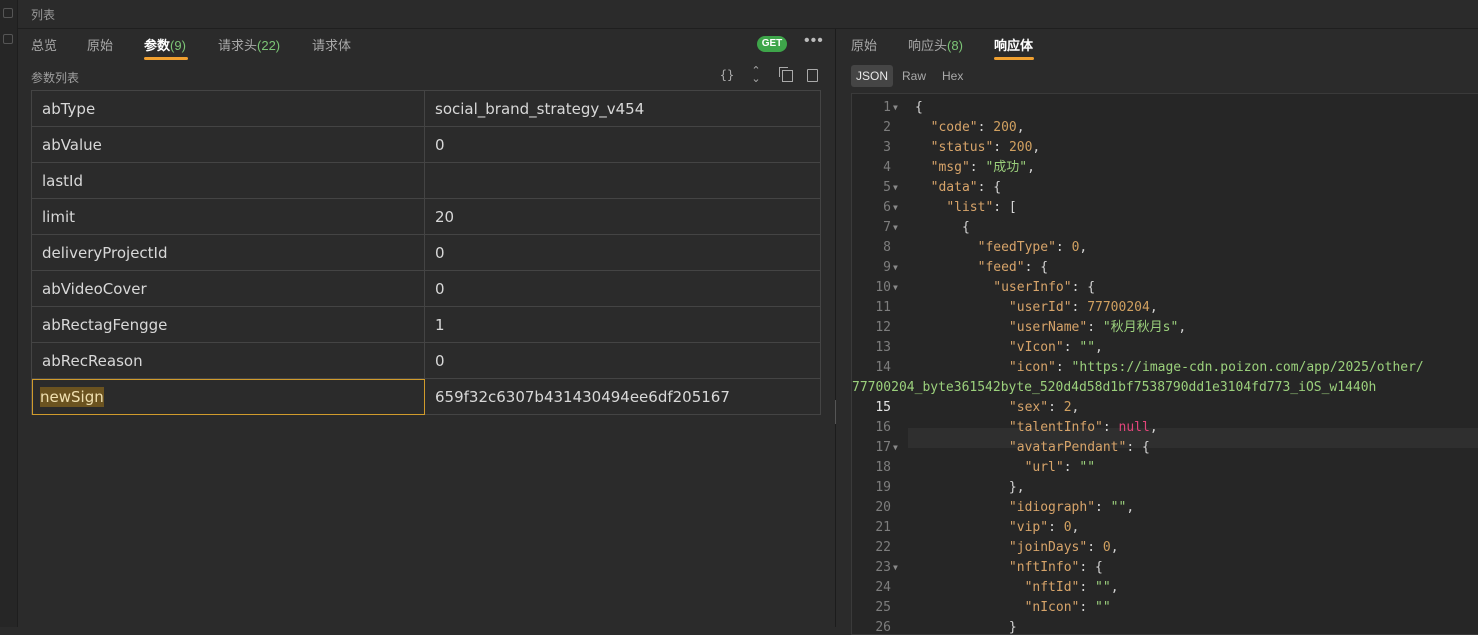  I want to click on param-key: lastId, so click(228, 180).